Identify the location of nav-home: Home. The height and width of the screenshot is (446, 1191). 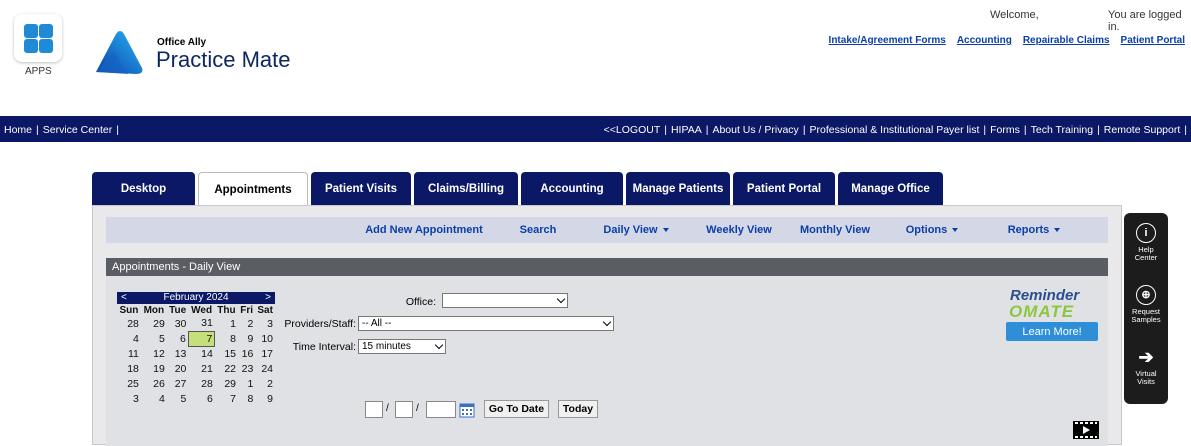
(18, 130).